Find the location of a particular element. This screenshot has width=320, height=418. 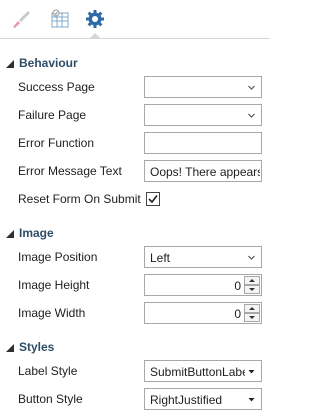

error-message-text-value: Oops! There appears to is located at coordinates (205, 172).